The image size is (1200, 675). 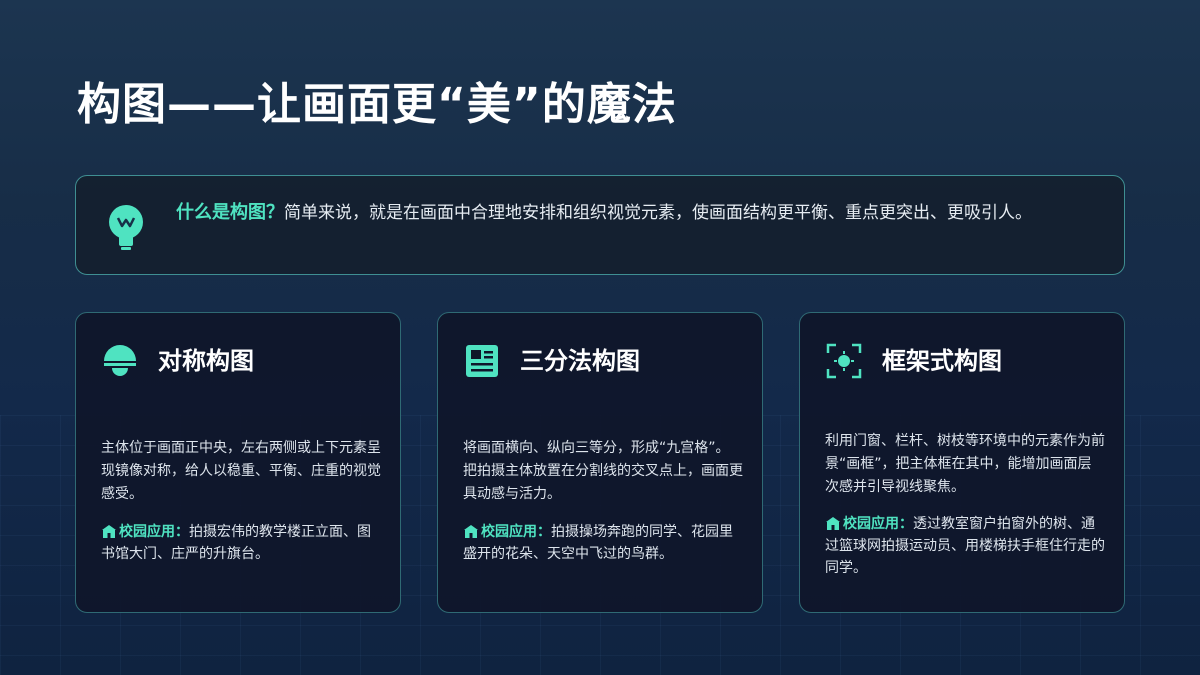 What do you see at coordinates (844, 361) in the screenshot?
I see `focus-frame-icon` at bounding box center [844, 361].